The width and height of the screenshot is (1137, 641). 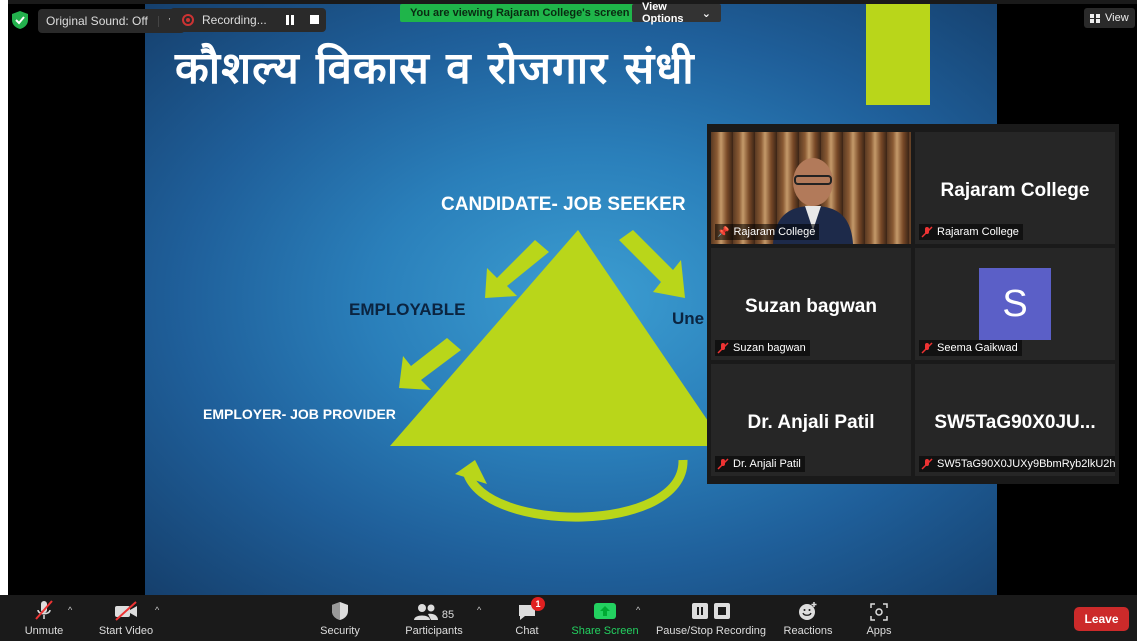 I want to click on chat-unread-badge: 1, so click(x=538, y=604).